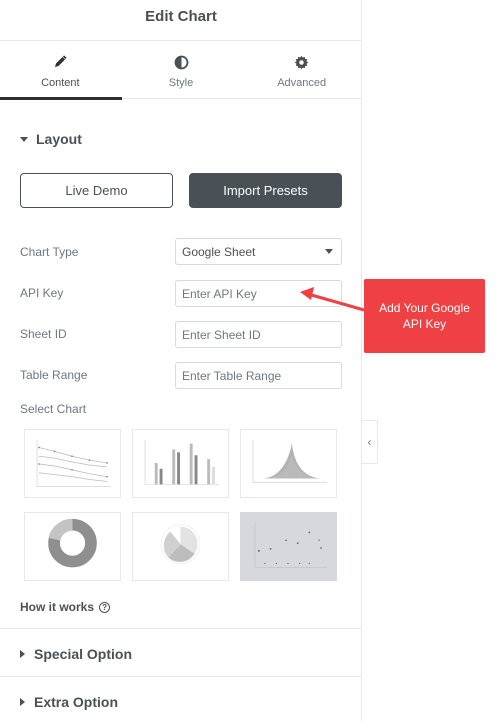 Image resolution: width=500 pixels, height=721 pixels. Describe the element at coordinates (43, 334) in the screenshot. I see `sheet-id-label: Sheet ID` at that location.